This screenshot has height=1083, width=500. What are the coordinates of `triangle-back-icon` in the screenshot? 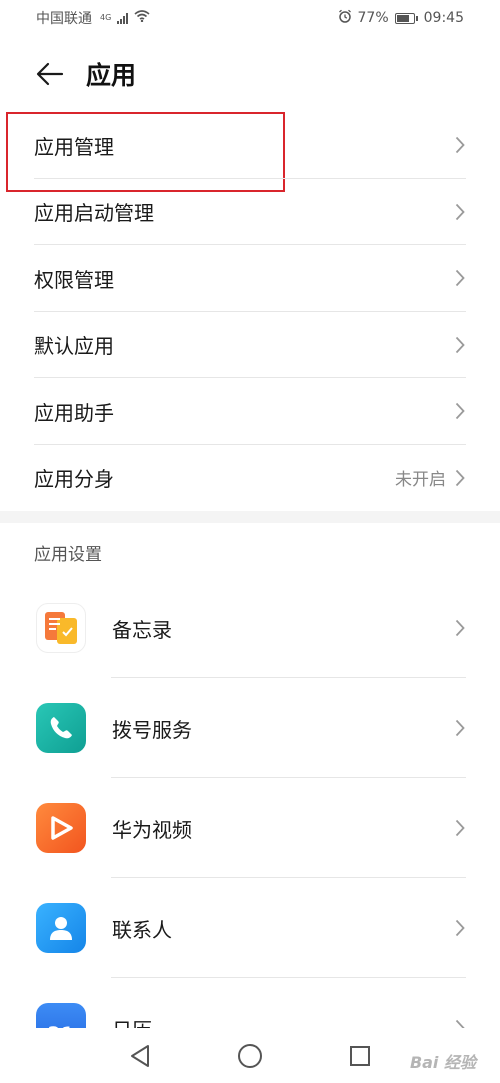 It's located at (140, 1055).